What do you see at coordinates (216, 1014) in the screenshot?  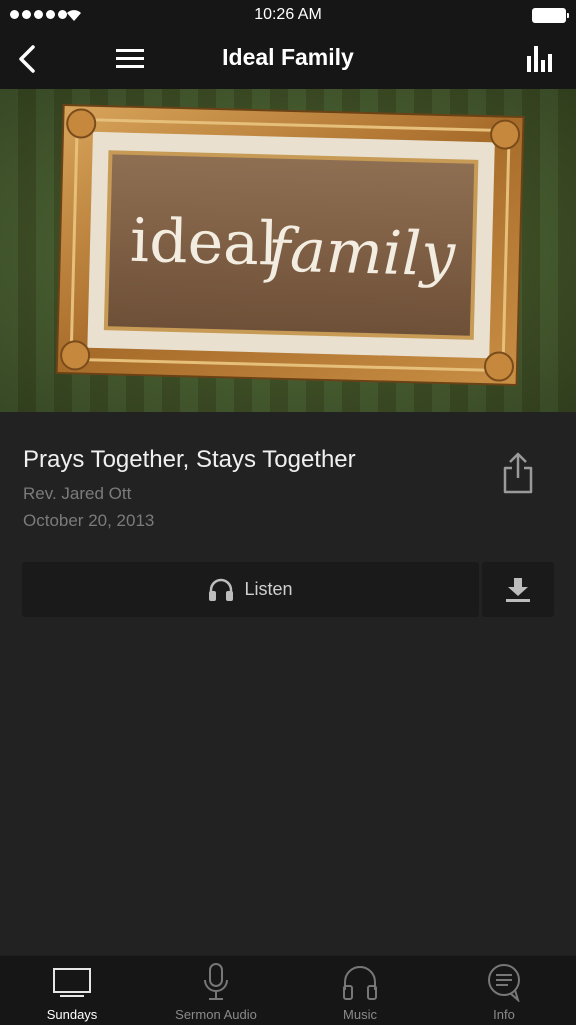 I see `tab-label: Sermon Audio` at bounding box center [216, 1014].